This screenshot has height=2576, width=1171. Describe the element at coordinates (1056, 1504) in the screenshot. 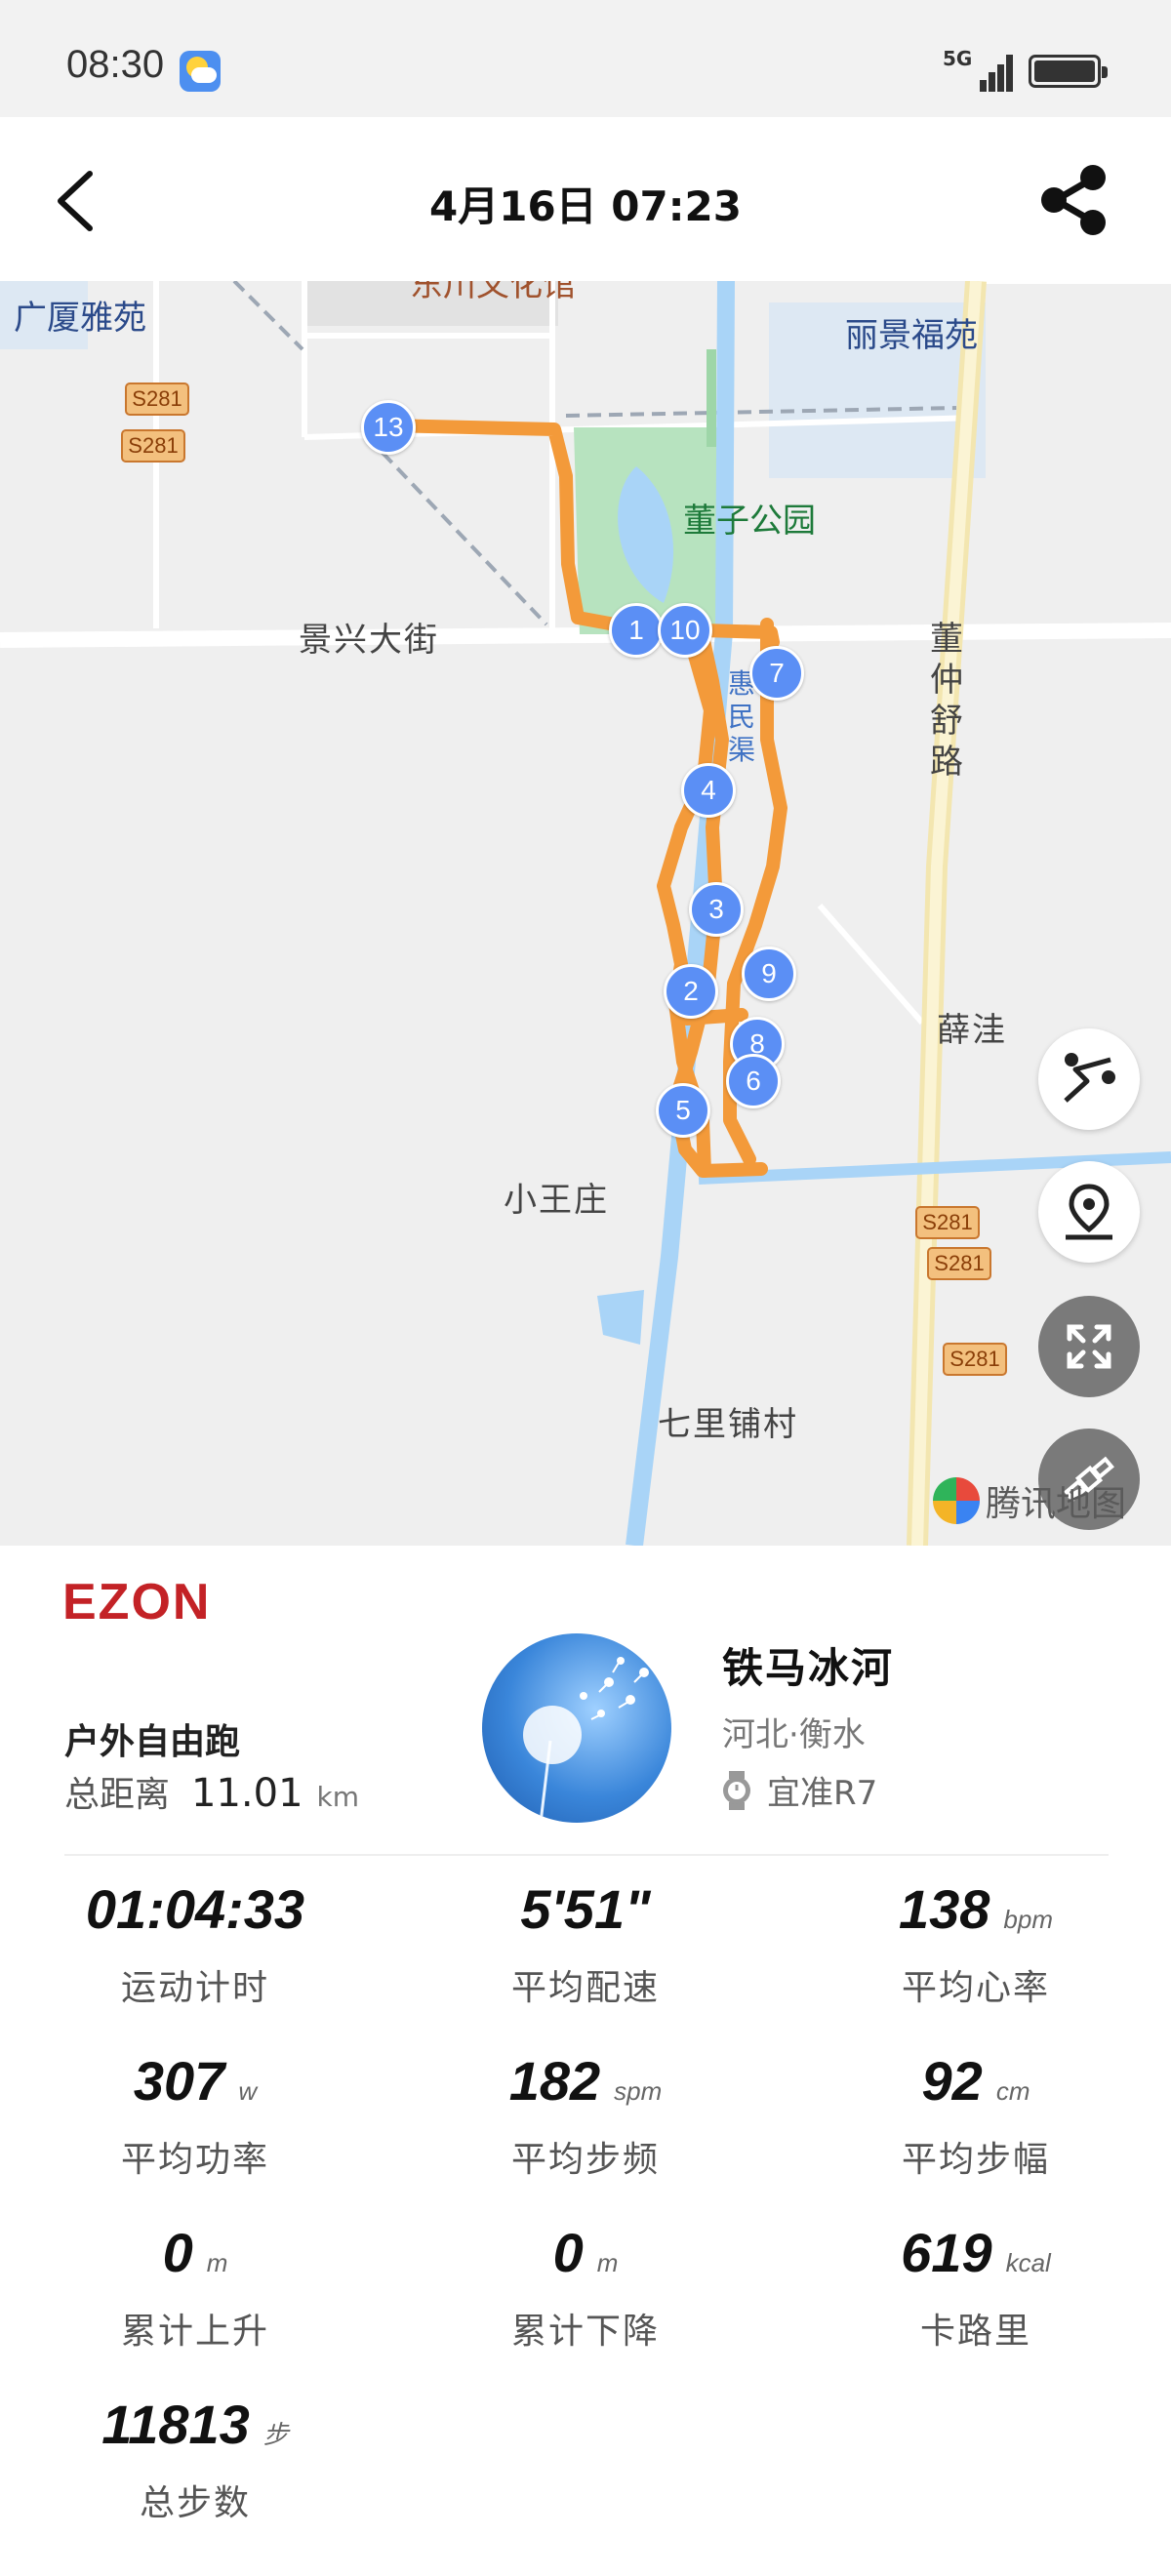

I see `map-attribution: 腾讯地图` at that location.